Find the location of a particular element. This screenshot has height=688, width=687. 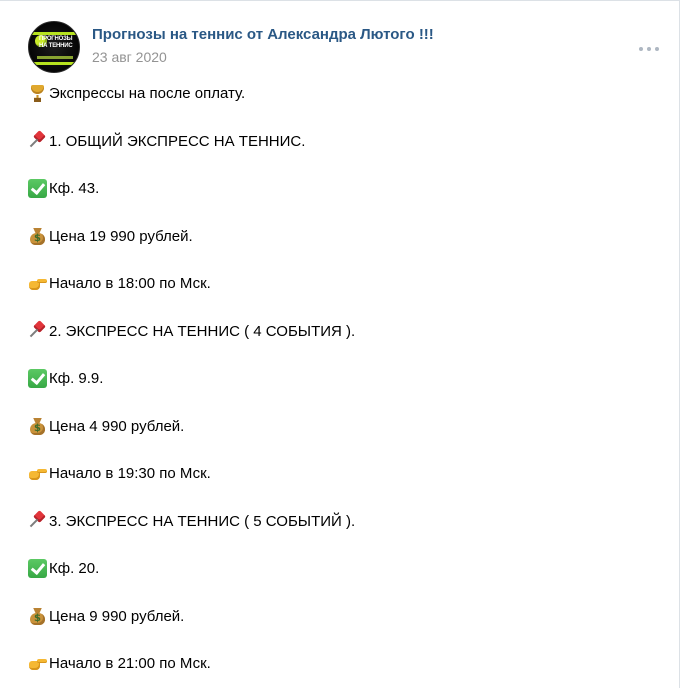

post-line: Цена 19 990 рублей. is located at coordinates (348, 236).